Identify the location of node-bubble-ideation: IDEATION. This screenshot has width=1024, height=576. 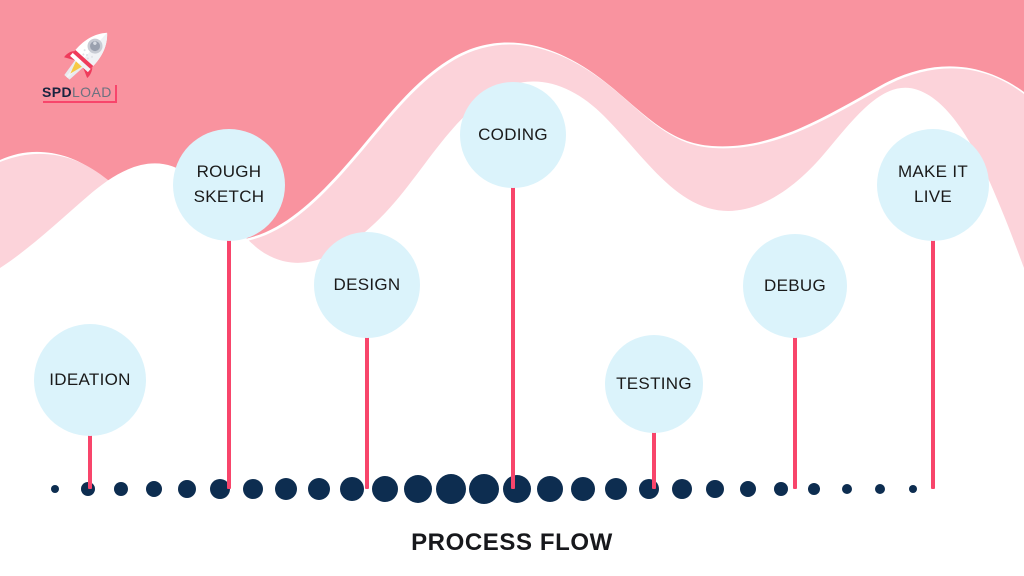
(90, 380).